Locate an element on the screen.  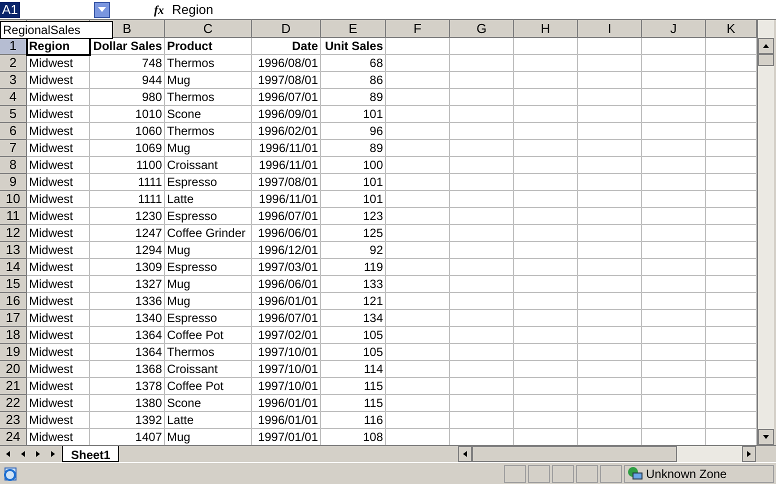
column-header: H is located at coordinates (546, 29).